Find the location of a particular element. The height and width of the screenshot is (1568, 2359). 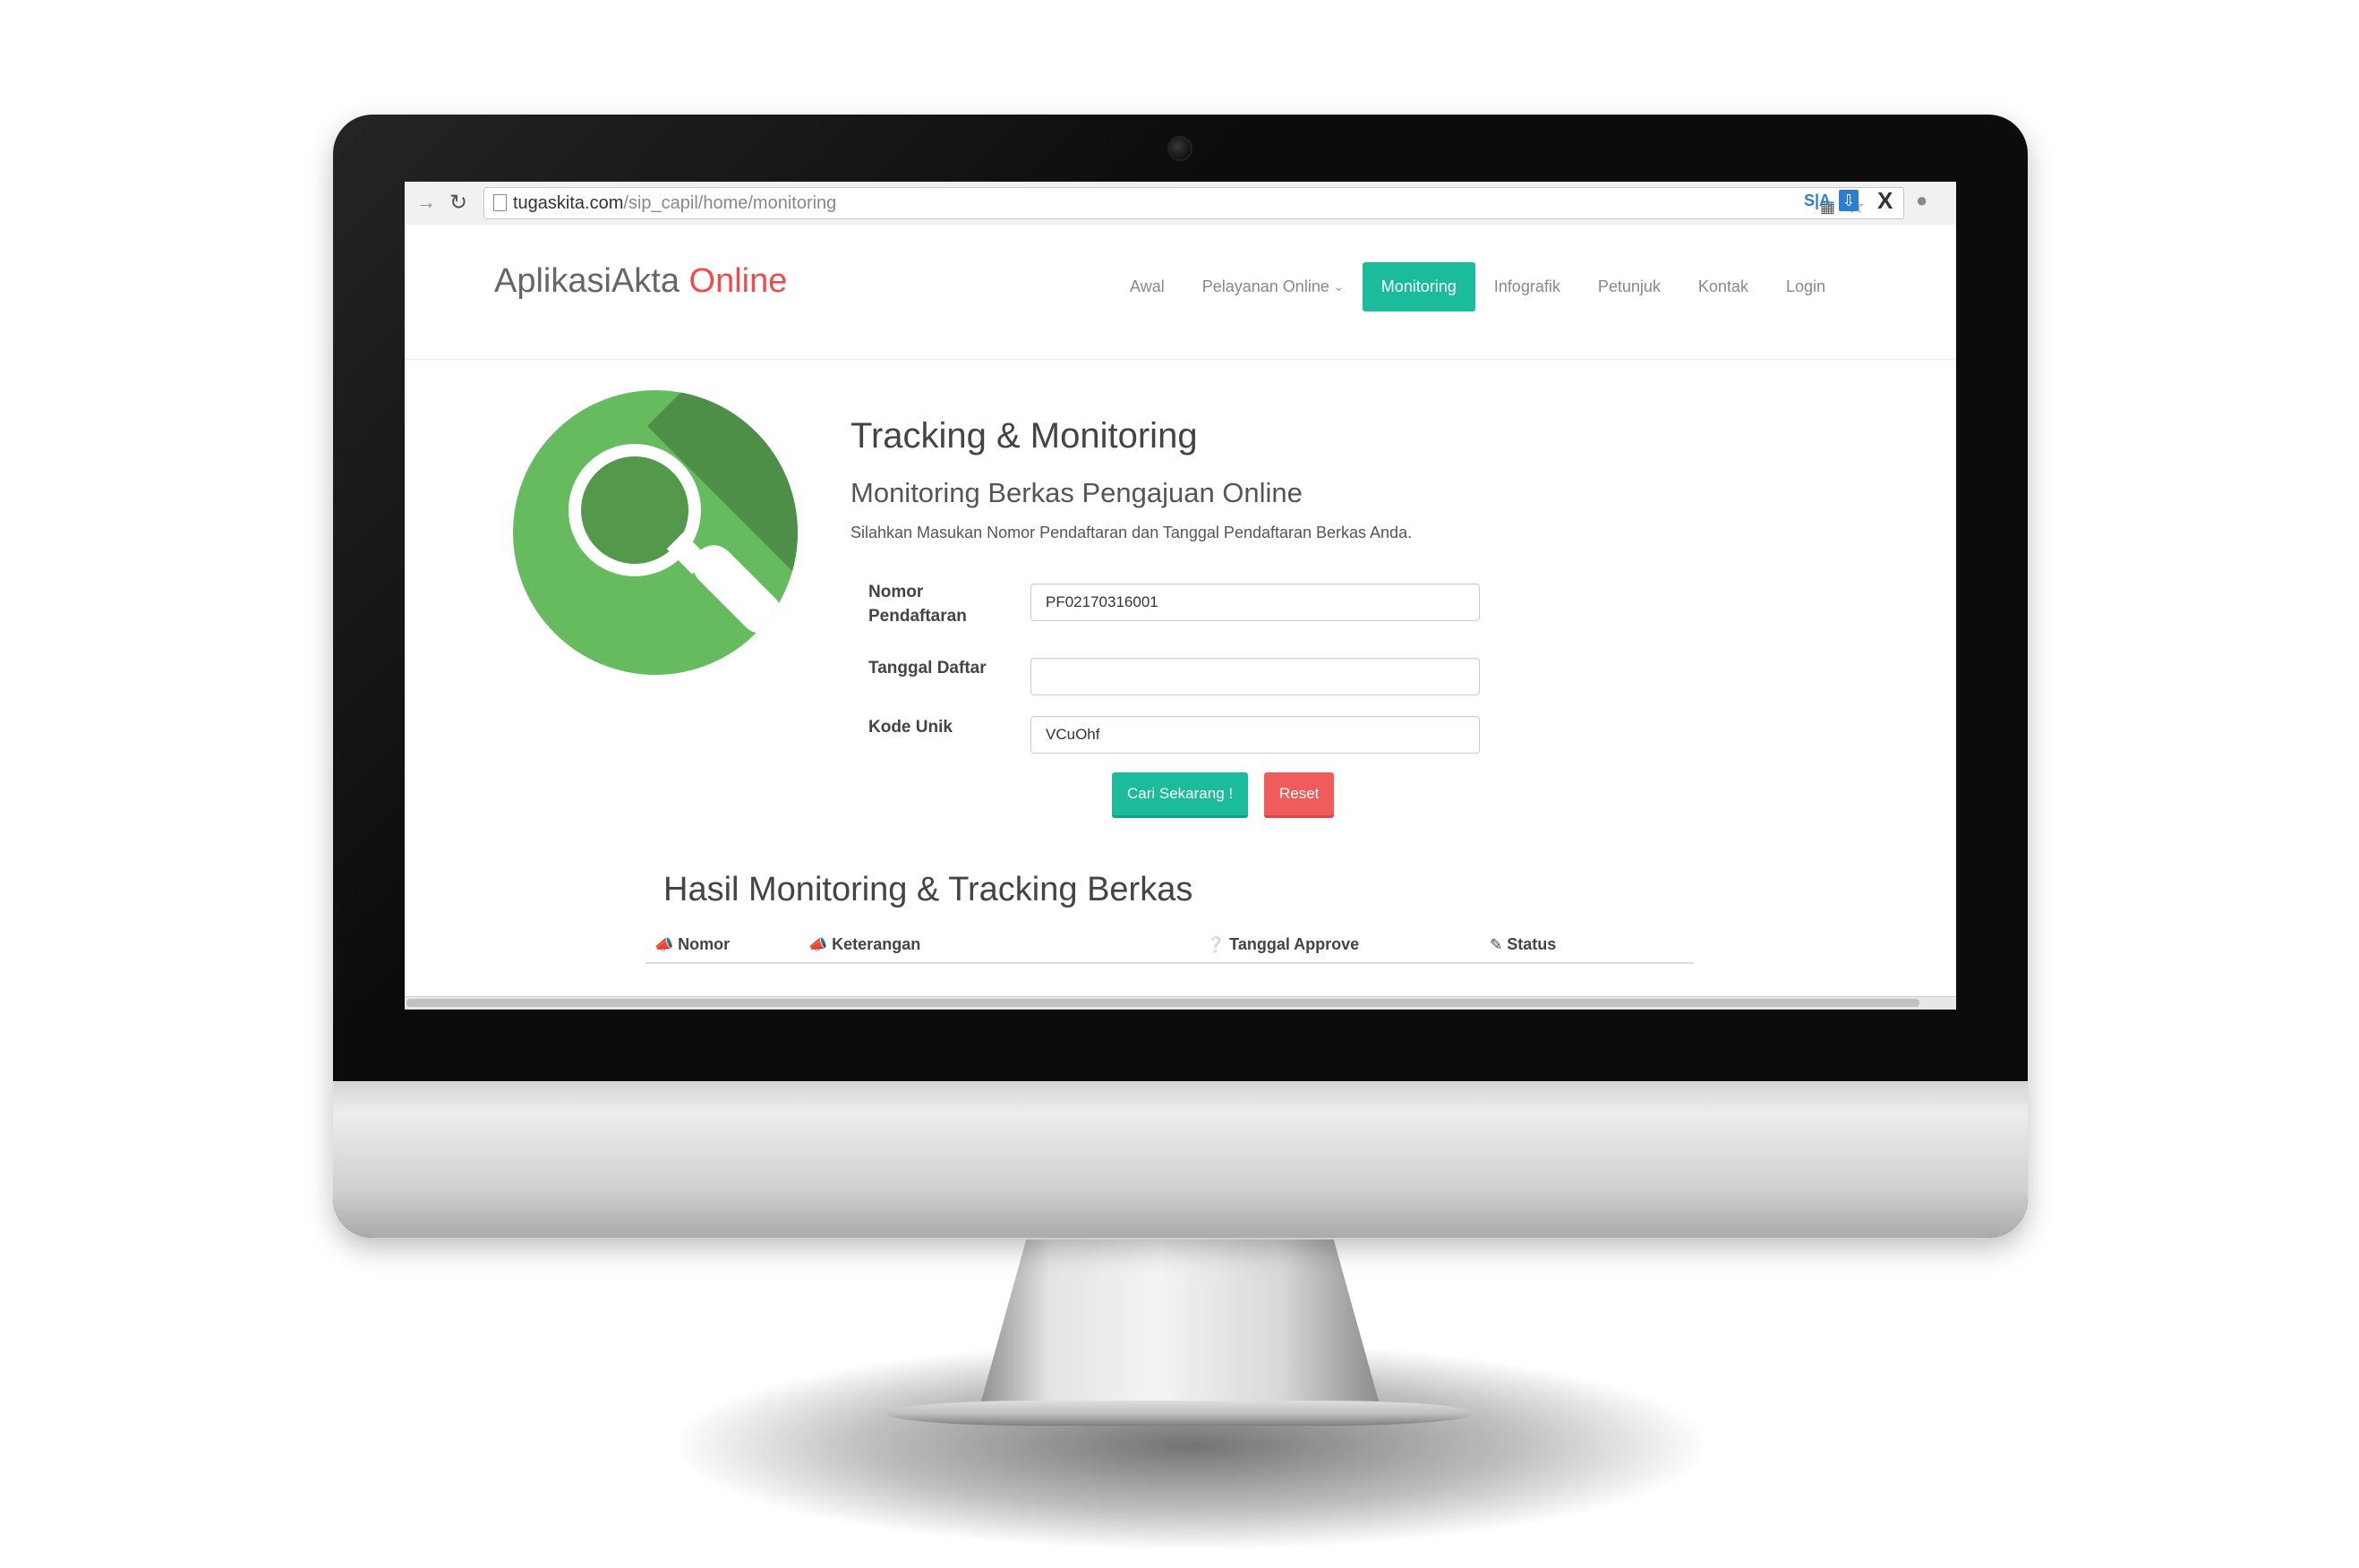

nav-login: Login is located at coordinates (1806, 286).